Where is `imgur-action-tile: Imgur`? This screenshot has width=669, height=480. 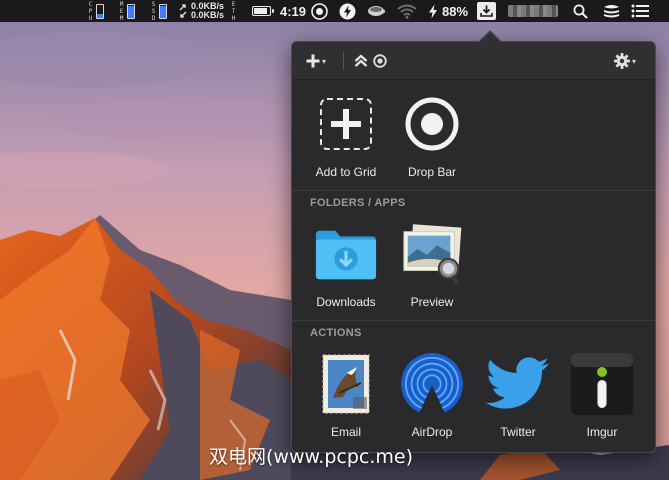
imgur-action-tile: Imgur is located at coordinates (602, 395).